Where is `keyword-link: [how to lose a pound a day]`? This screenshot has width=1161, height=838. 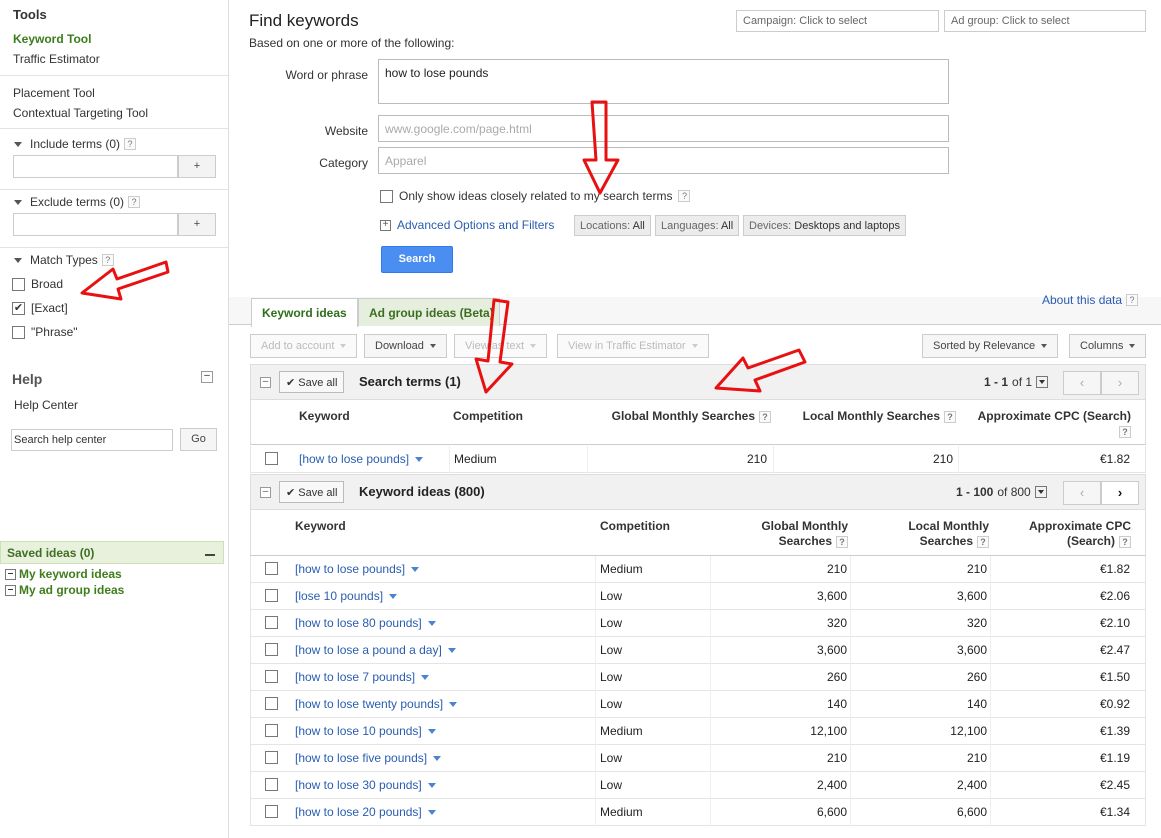 keyword-link: [how to lose a pound a day] is located at coordinates (375, 650).